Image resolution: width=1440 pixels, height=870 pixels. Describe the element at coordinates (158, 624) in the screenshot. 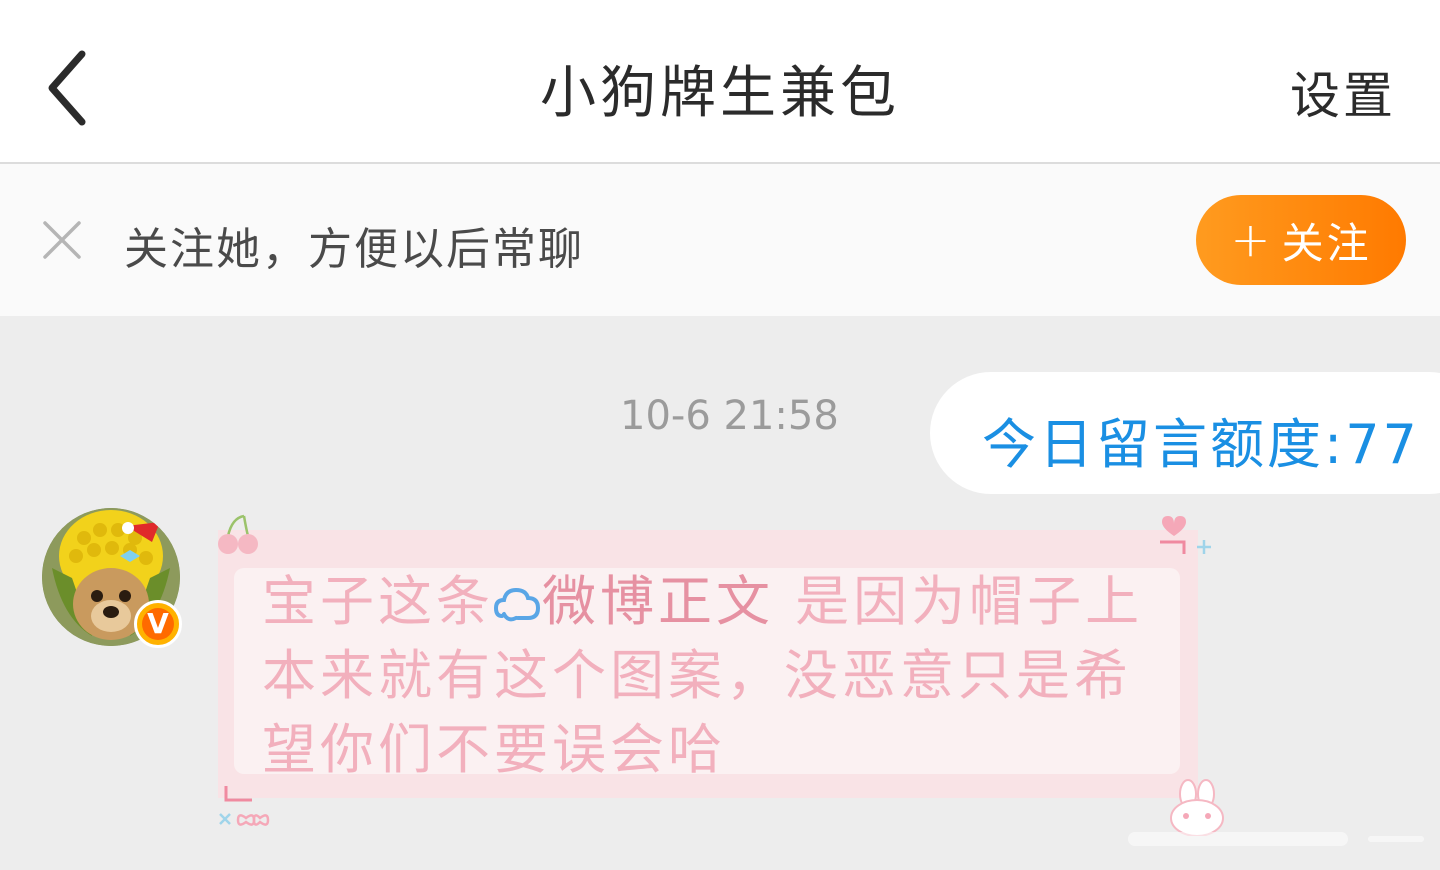

I see `verified-v-badge-icon: V` at that location.